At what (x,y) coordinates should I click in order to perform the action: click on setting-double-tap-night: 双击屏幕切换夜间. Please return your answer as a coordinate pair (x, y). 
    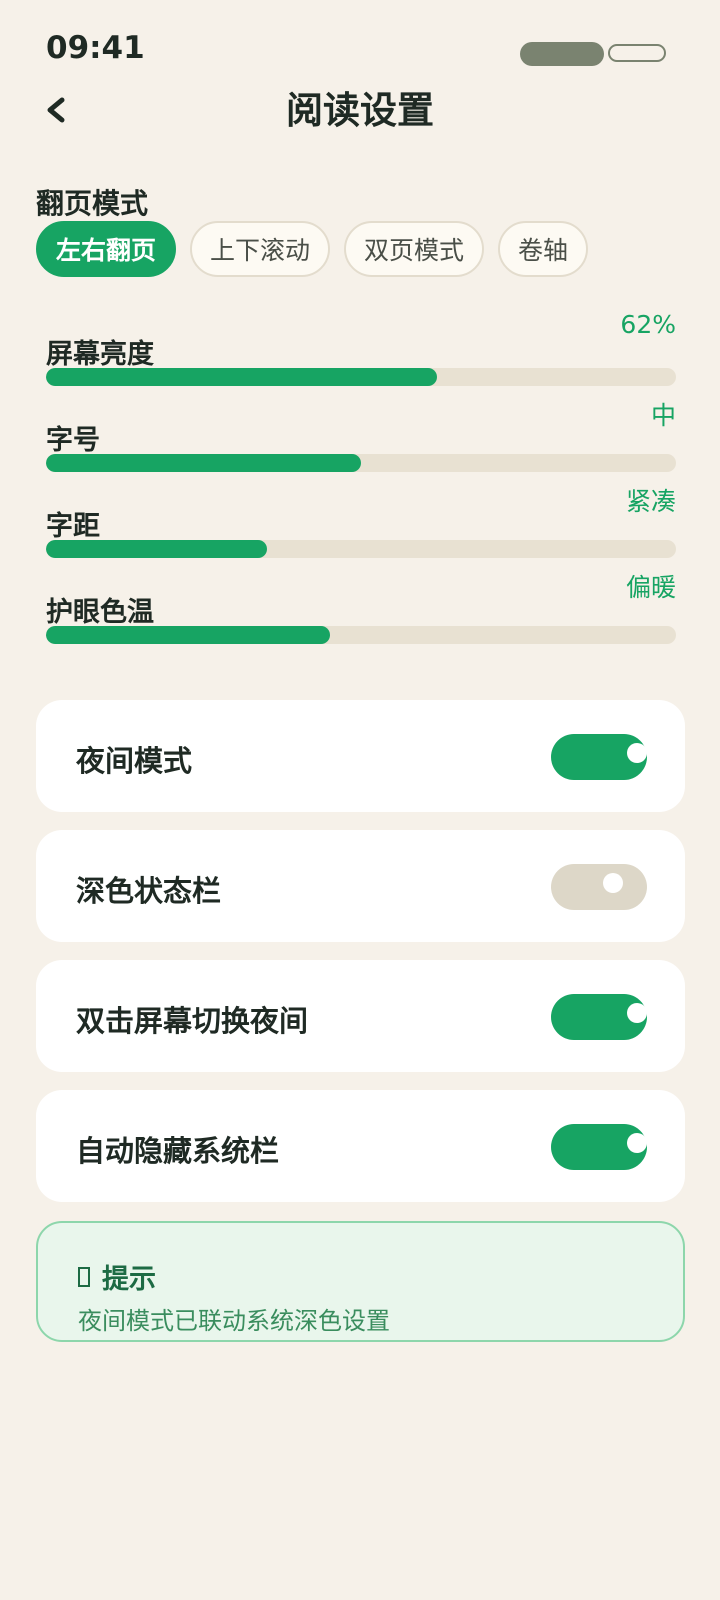
    Looking at the image, I should click on (360, 1016).